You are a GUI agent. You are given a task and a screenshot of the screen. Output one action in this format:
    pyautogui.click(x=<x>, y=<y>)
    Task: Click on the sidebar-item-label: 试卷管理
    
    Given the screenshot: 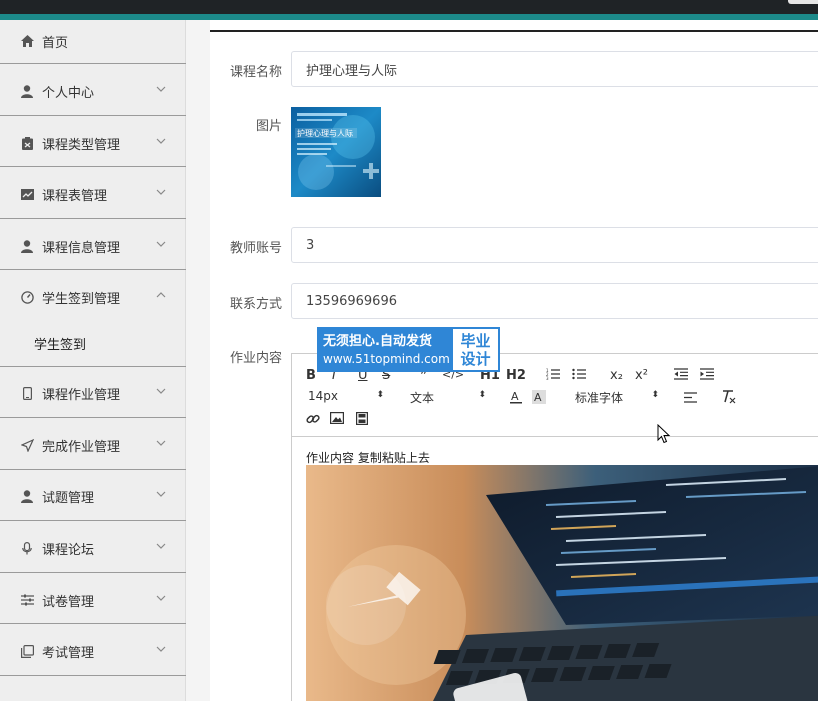 What is the action you would take?
    pyautogui.click(x=68, y=602)
    